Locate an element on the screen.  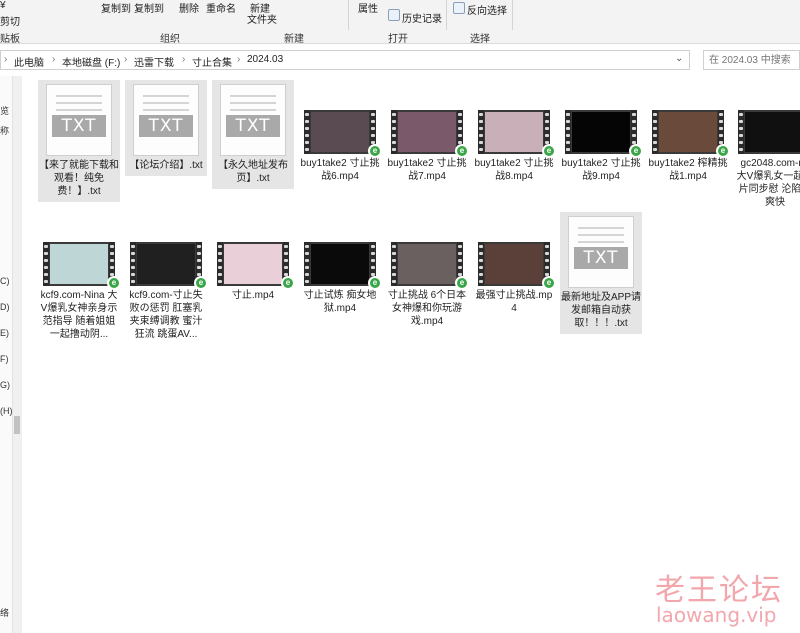
nav-item: C) is located at coordinates (5, 281).